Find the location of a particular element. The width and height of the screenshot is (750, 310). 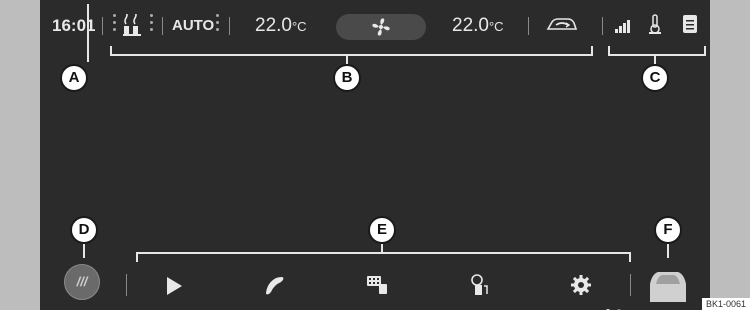

menu-button: /// is located at coordinates (82, 282).